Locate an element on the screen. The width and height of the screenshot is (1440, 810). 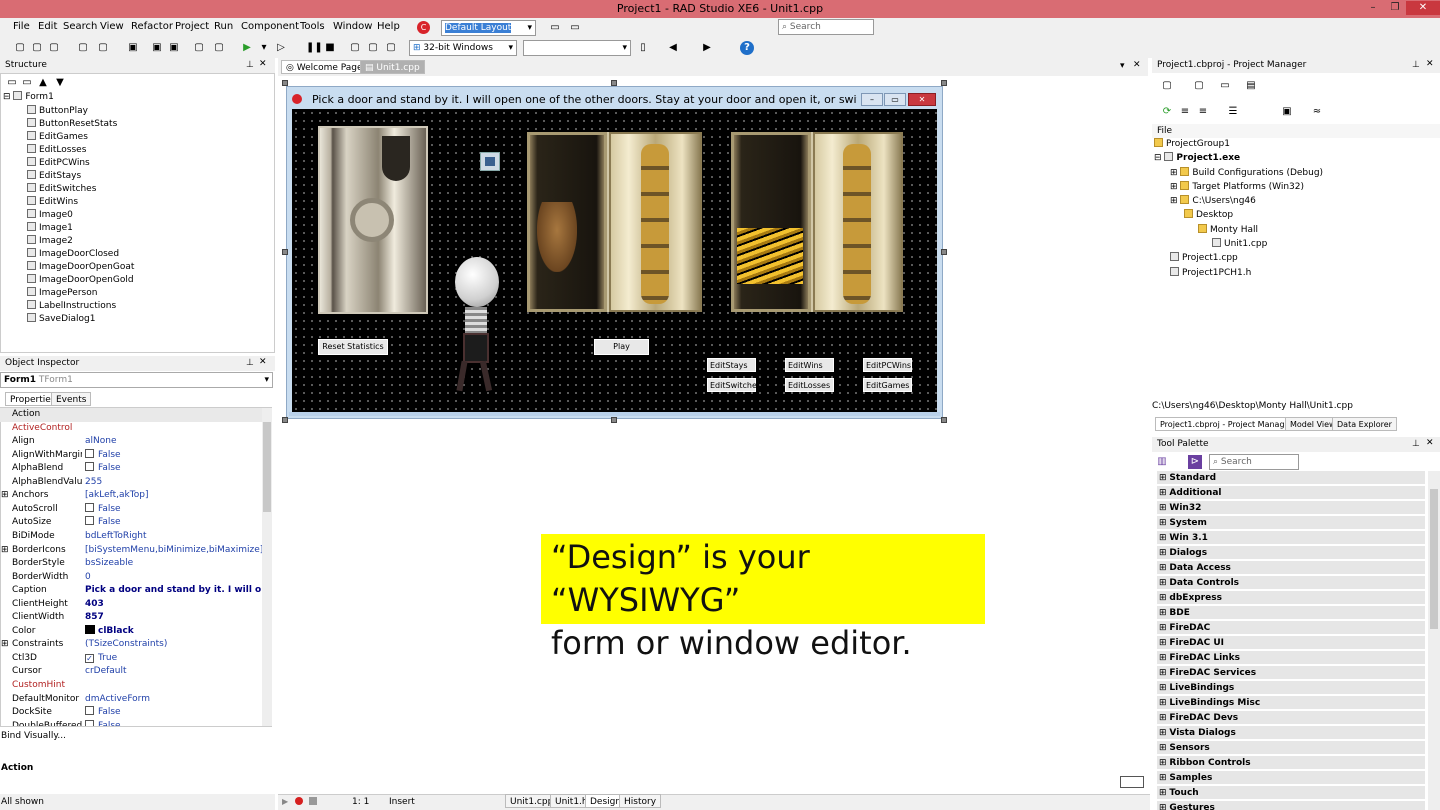
form-preview-icon is located at coordinates (1132, 782).